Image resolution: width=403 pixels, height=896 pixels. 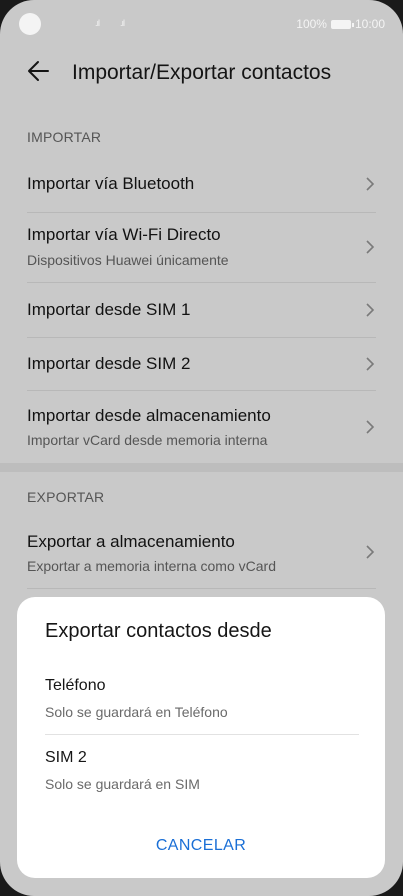 What do you see at coordinates (201, 700) in the screenshot?
I see `dialog-option-phone: Teléfono Solo se guardará en Teléfono` at bounding box center [201, 700].